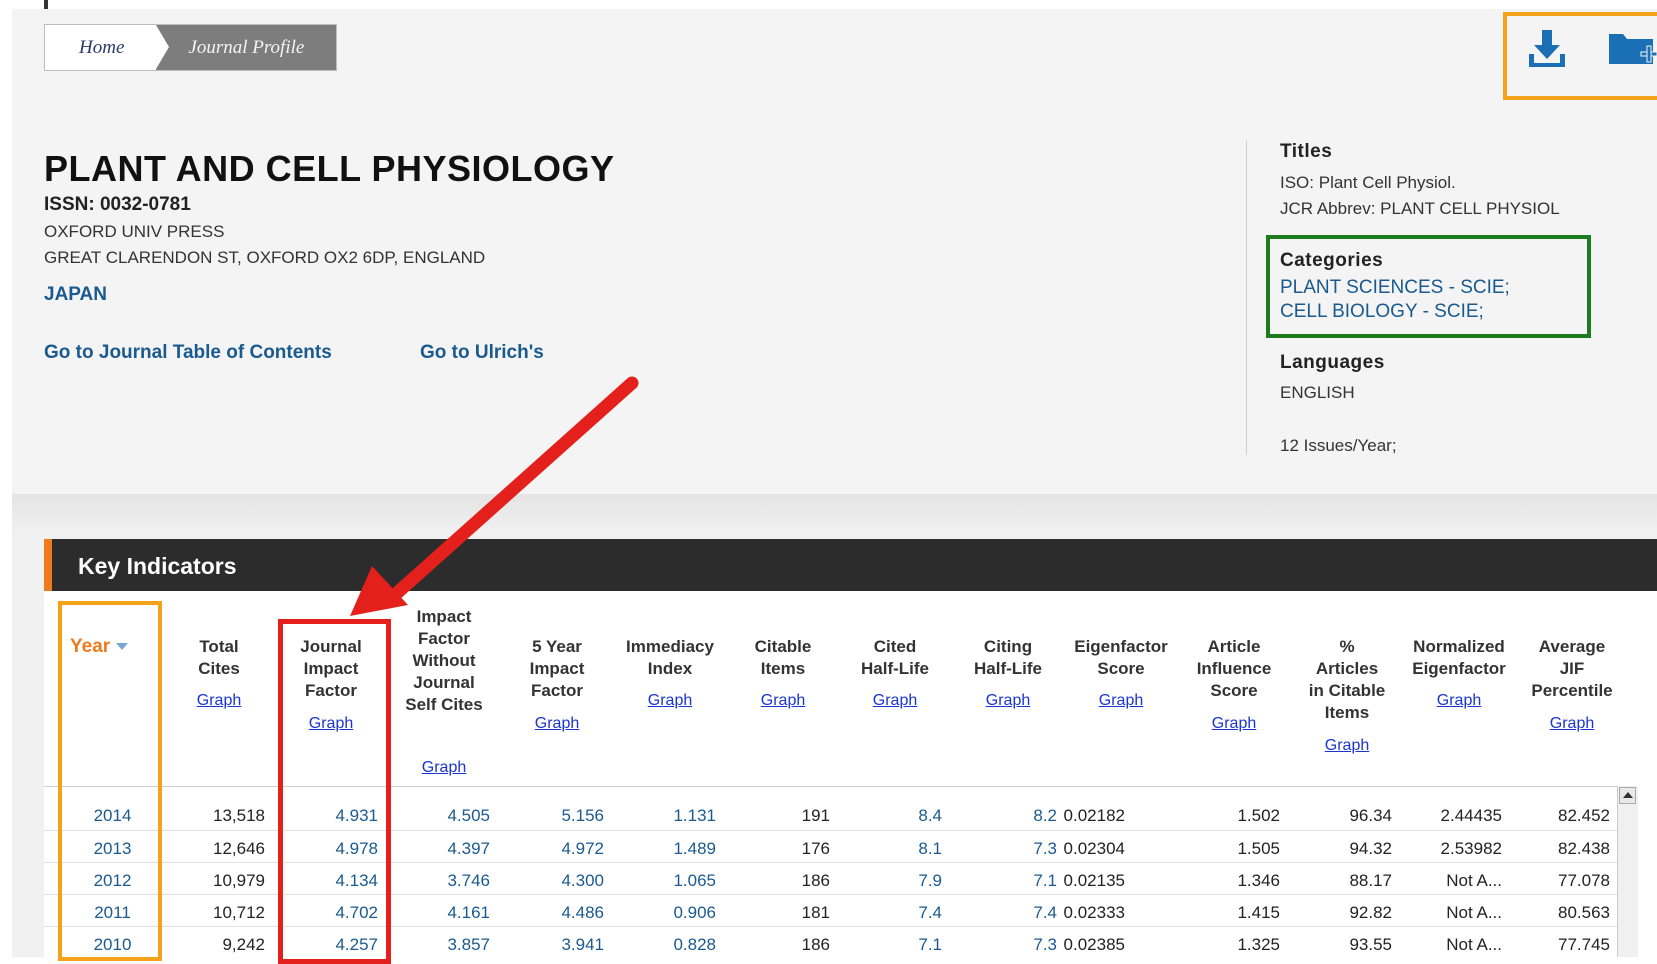 Image resolution: width=1657 pixels, height=964 pixels. What do you see at coordinates (444, 638) in the screenshot?
I see `column-header-impact-factor-without-self-cites: Factor` at bounding box center [444, 638].